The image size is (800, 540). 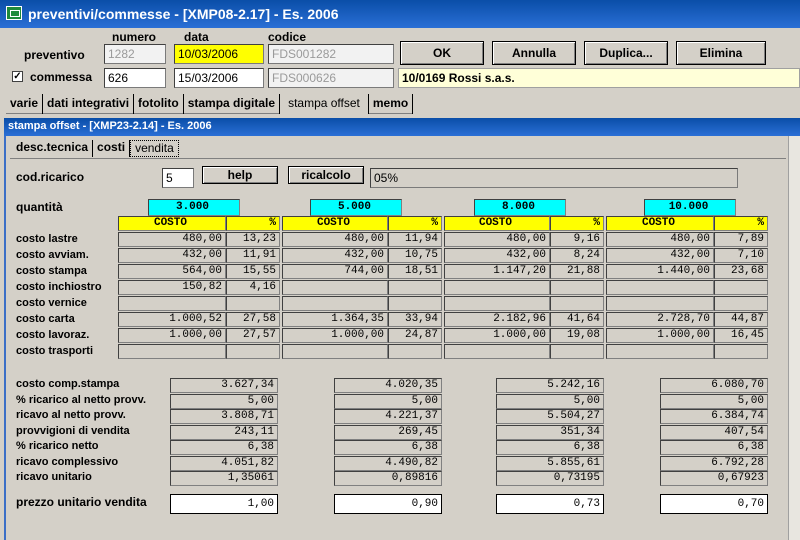 What do you see at coordinates (172, 287) in the screenshot?
I see `cost-value-cell: 150,82` at bounding box center [172, 287].